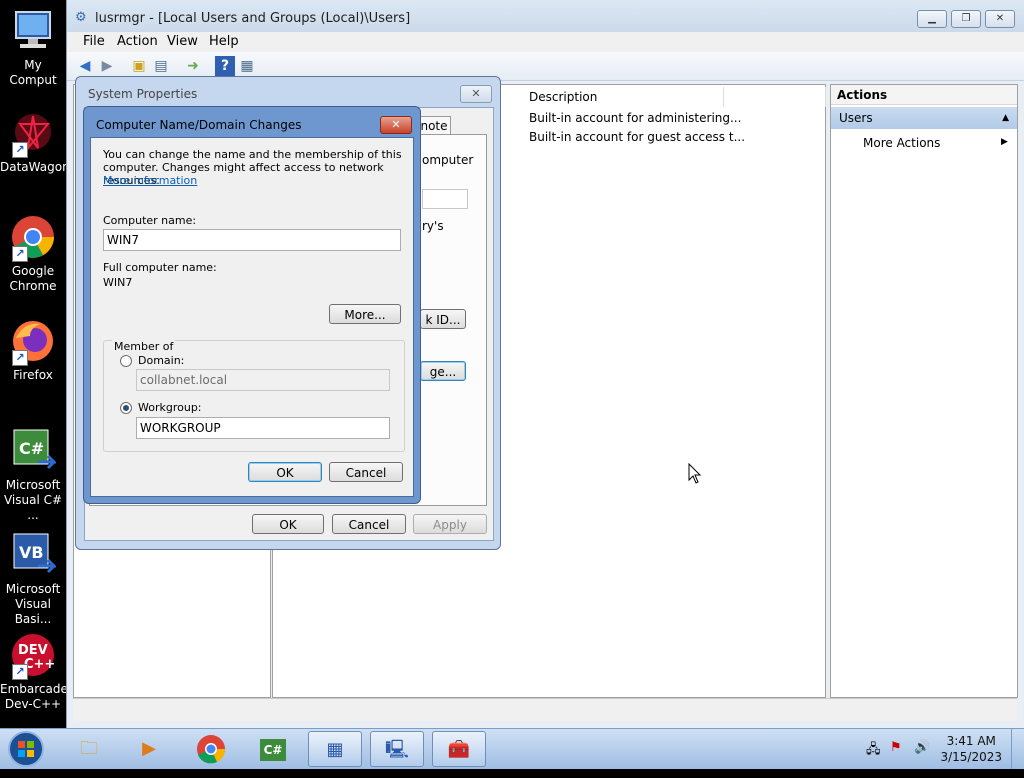 This screenshot has height=778, width=1024. What do you see at coordinates (971, 741) in the screenshot?
I see `clock-time: 3:41 AM` at bounding box center [971, 741].